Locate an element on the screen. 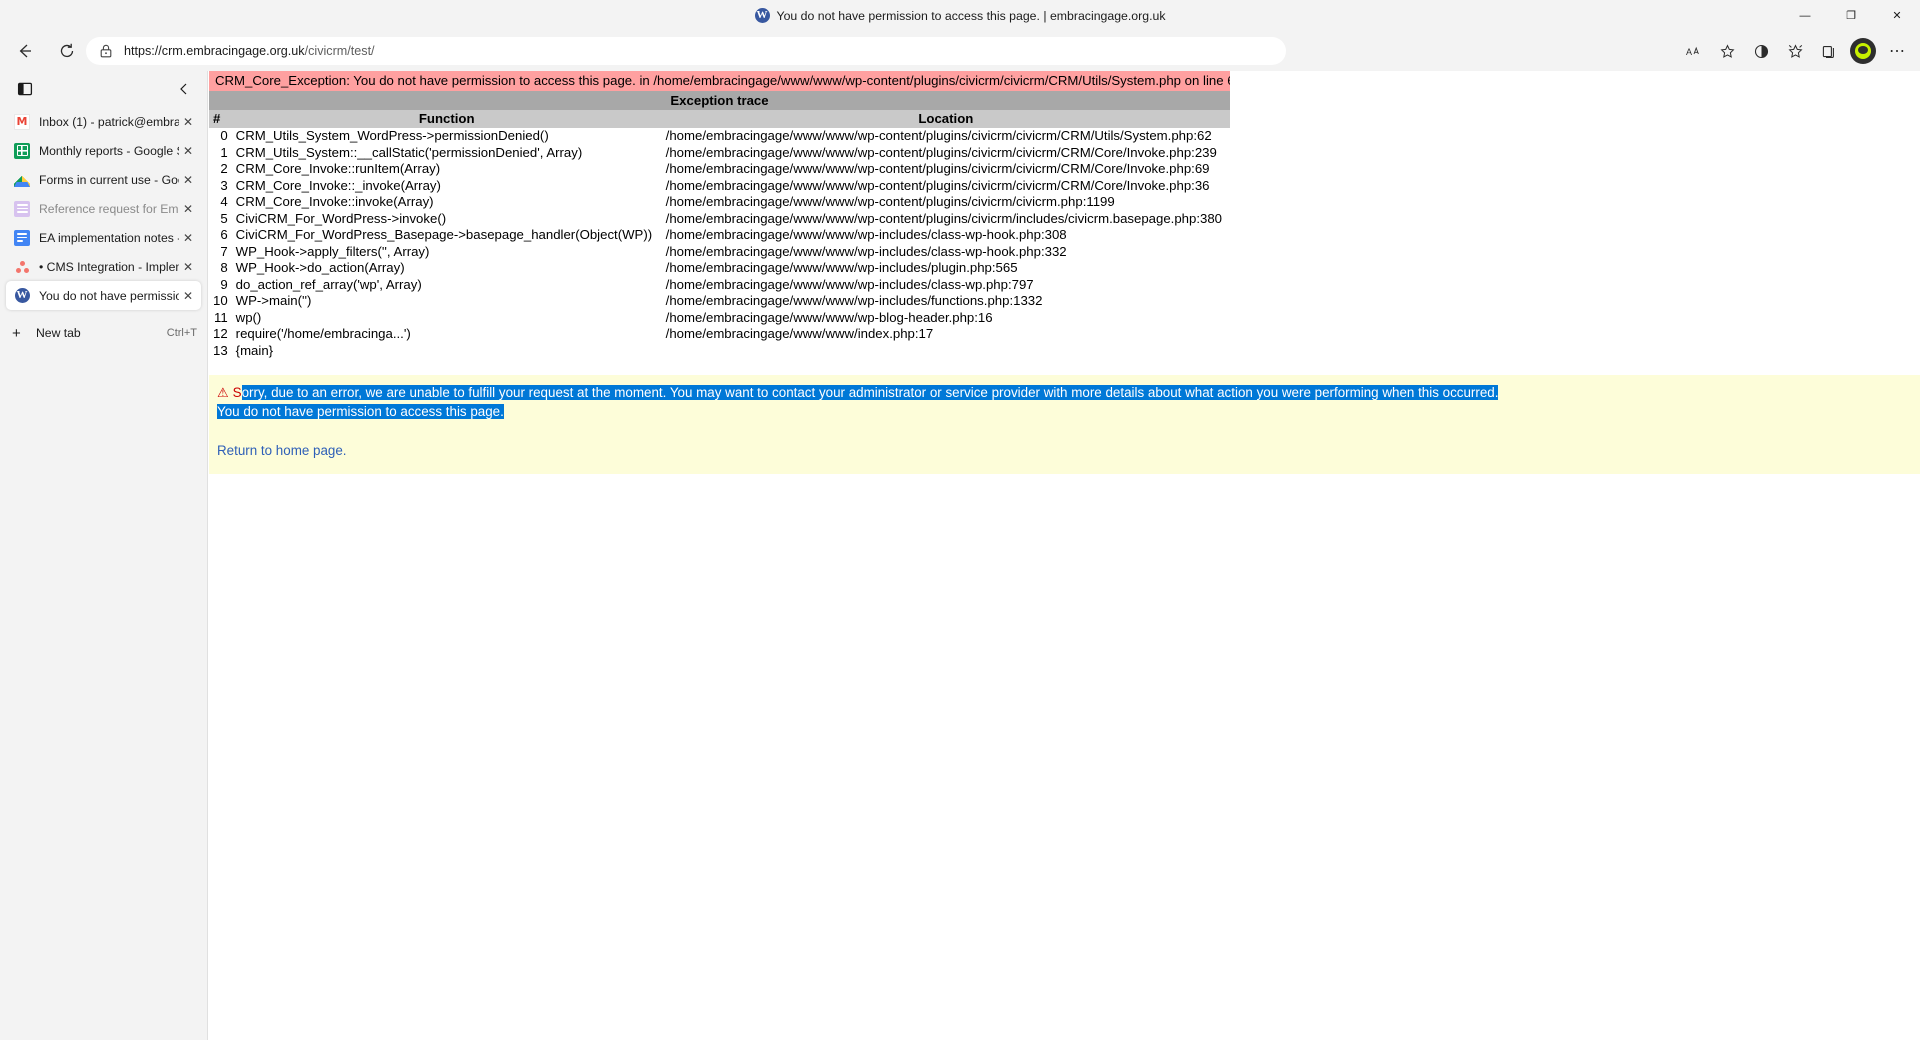  collections-icon is located at coordinates (1829, 51).